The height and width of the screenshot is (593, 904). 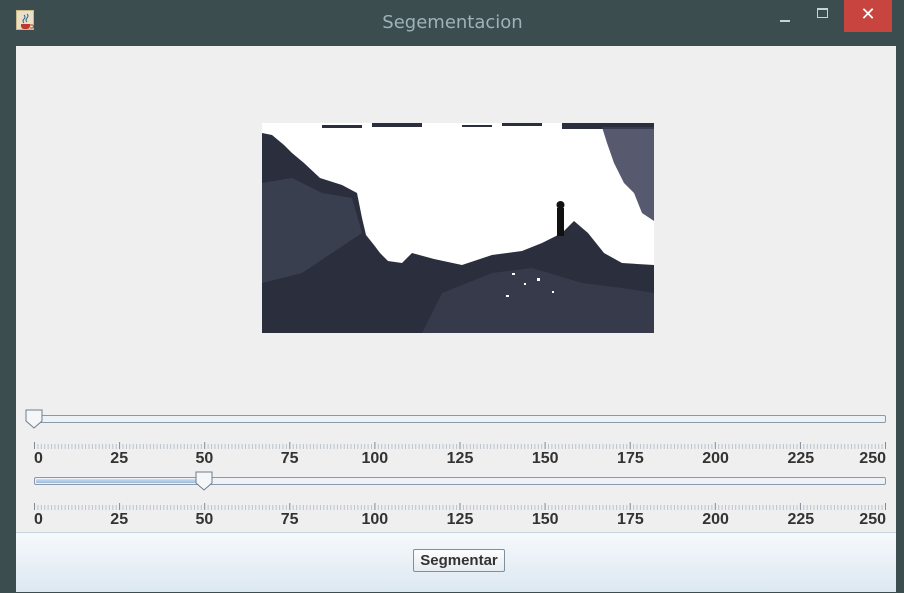 What do you see at coordinates (822, 16) in the screenshot?
I see `maximize-button` at bounding box center [822, 16].